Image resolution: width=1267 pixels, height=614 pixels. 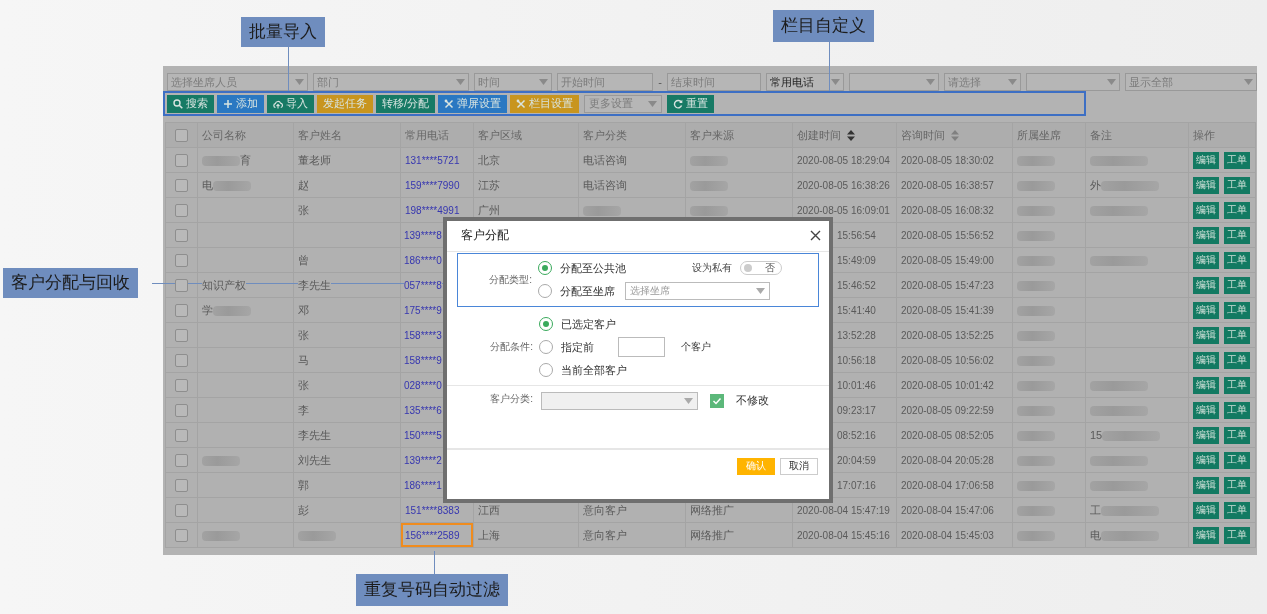 What do you see at coordinates (190, 103) in the screenshot?
I see `toolbar-button: 搜索` at bounding box center [190, 103].